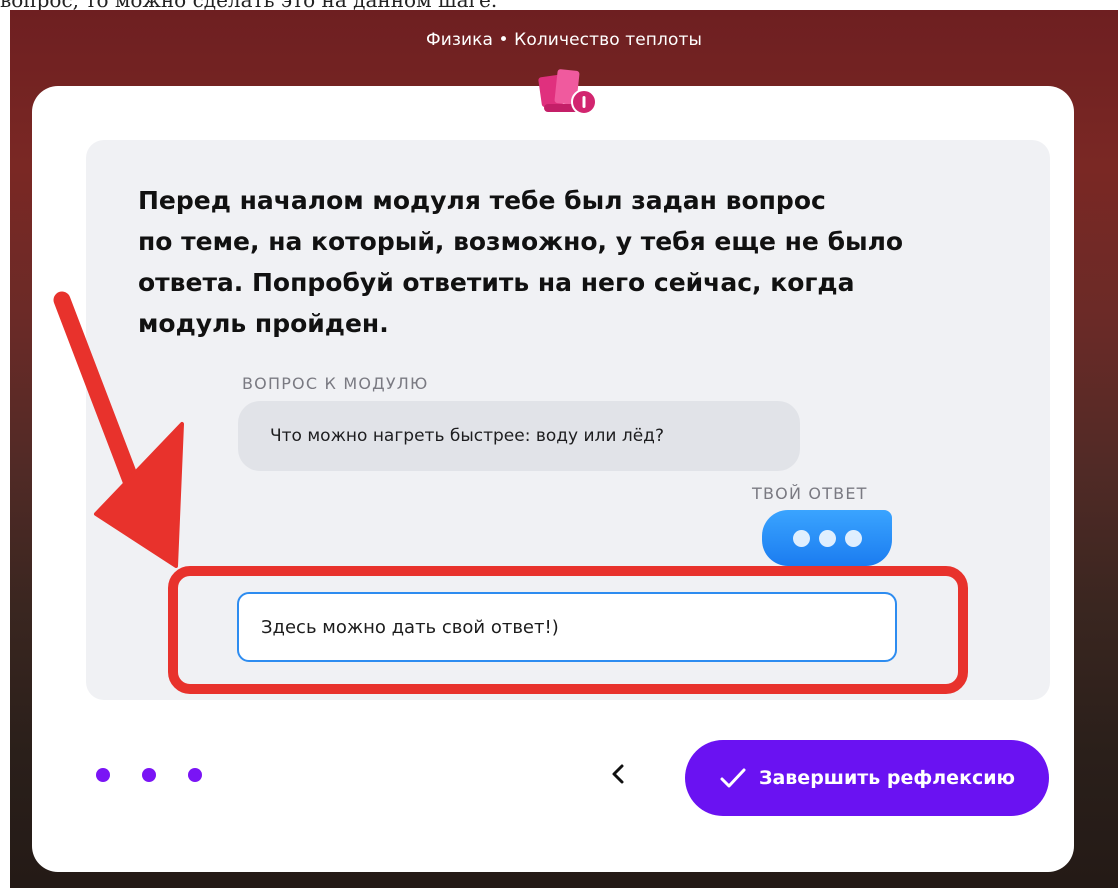  What do you see at coordinates (567, 92) in the screenshot?
I see `module-logo-icon` at bounding box center [567, 92].